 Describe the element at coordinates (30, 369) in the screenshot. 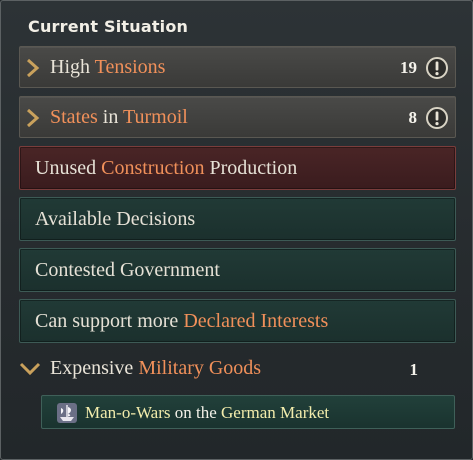

I see `chevron-down-icon` at that location.